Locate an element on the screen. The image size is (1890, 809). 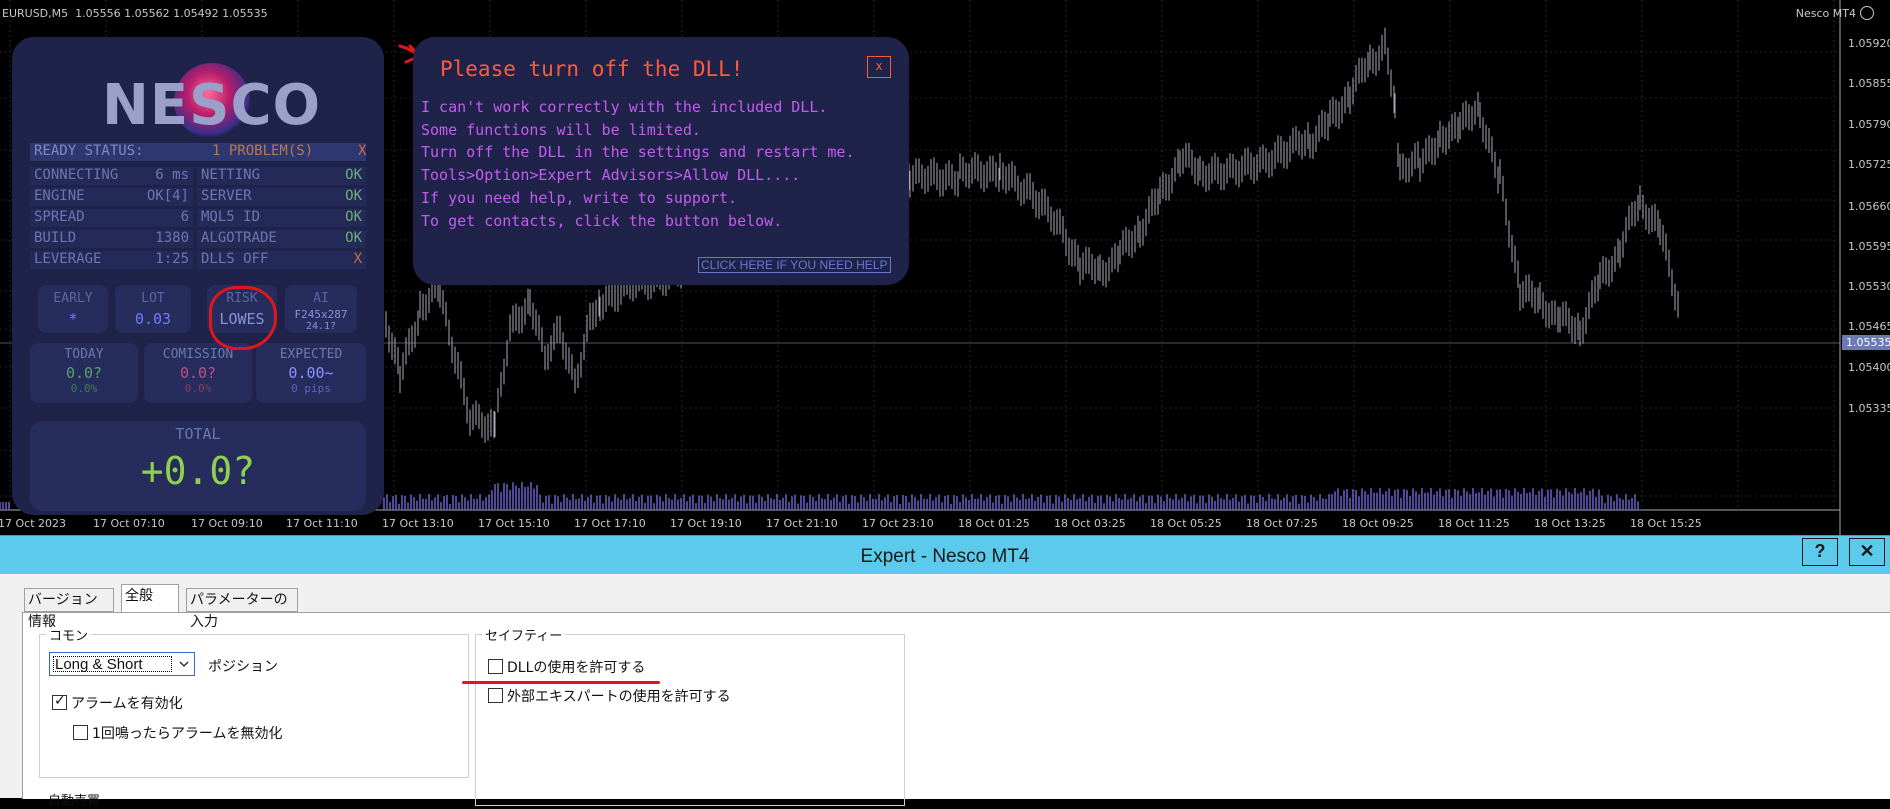
popup-line: Some functions will be limited. is located at coordinates (561, 129).